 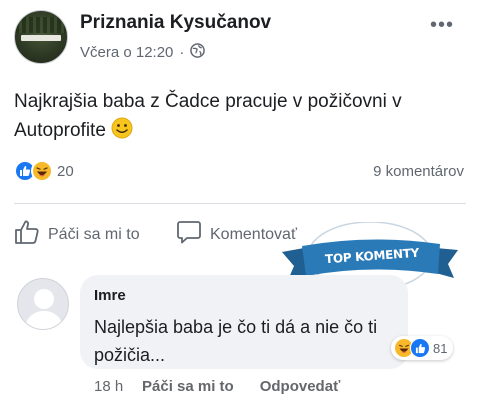 I want to click on post-meta: Včera o 12:20 ·, so click(x=143, y=52).